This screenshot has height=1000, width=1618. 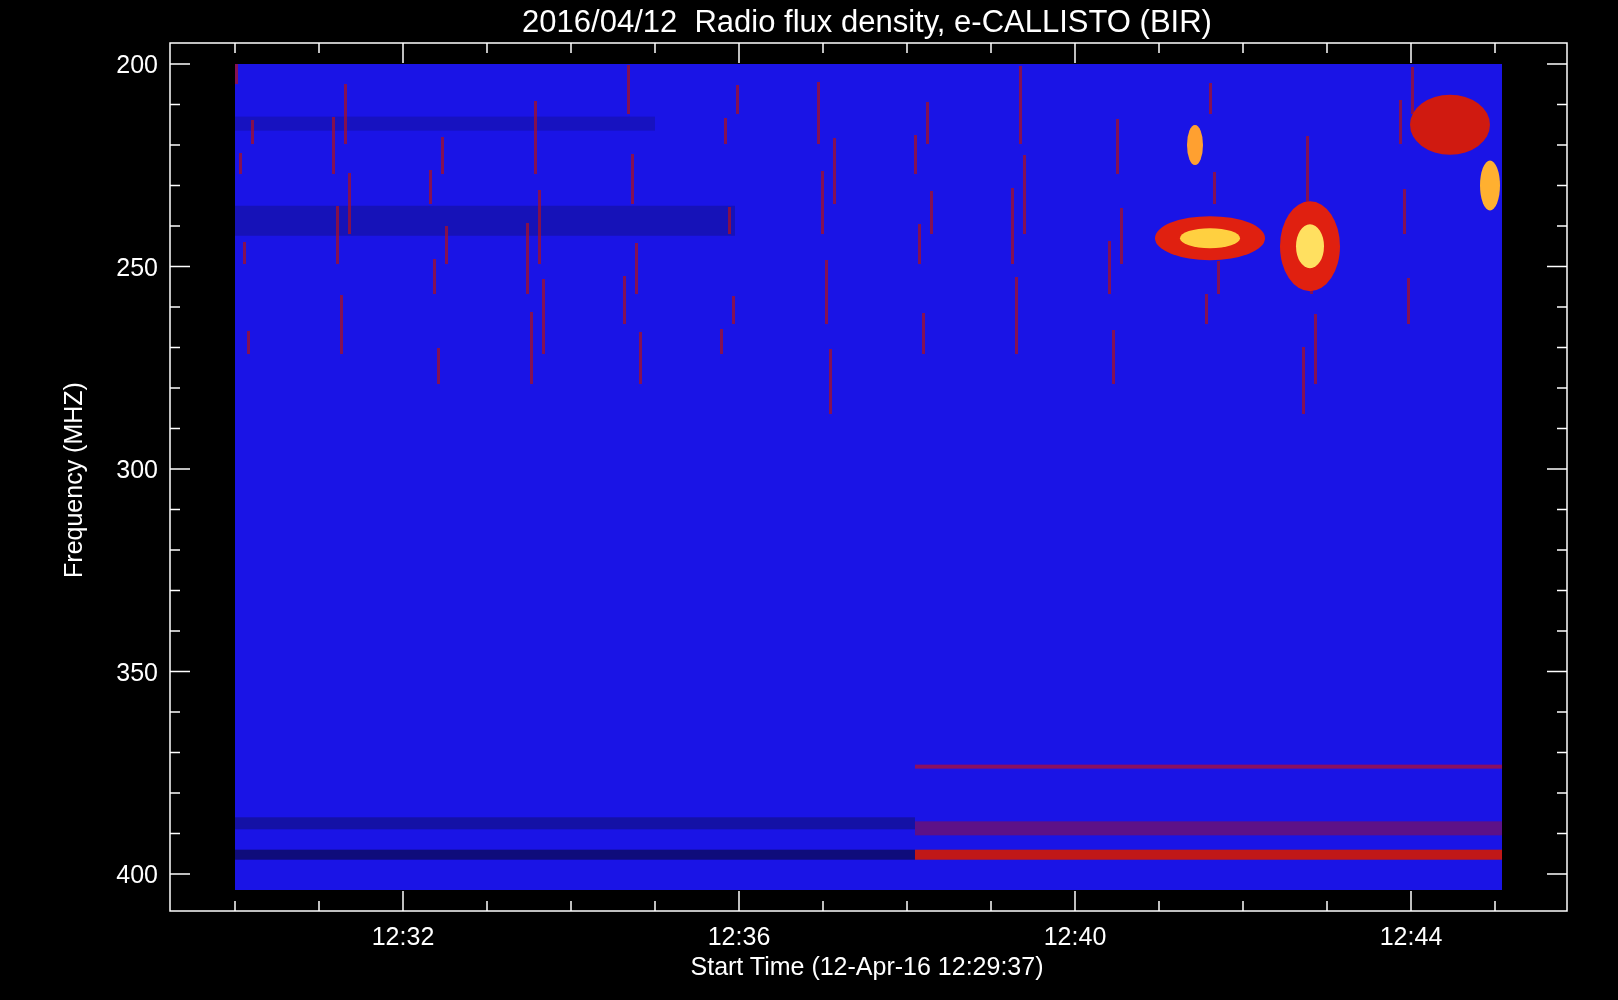 I want to click on x-tick-label: 12:36, so click(x=739, y=936).